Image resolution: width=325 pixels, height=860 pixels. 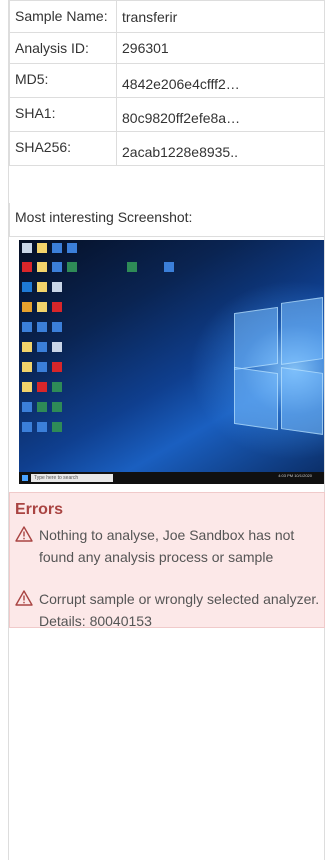 I want to click on taskbar-search: Type here to search, so click(x=72, y=478).